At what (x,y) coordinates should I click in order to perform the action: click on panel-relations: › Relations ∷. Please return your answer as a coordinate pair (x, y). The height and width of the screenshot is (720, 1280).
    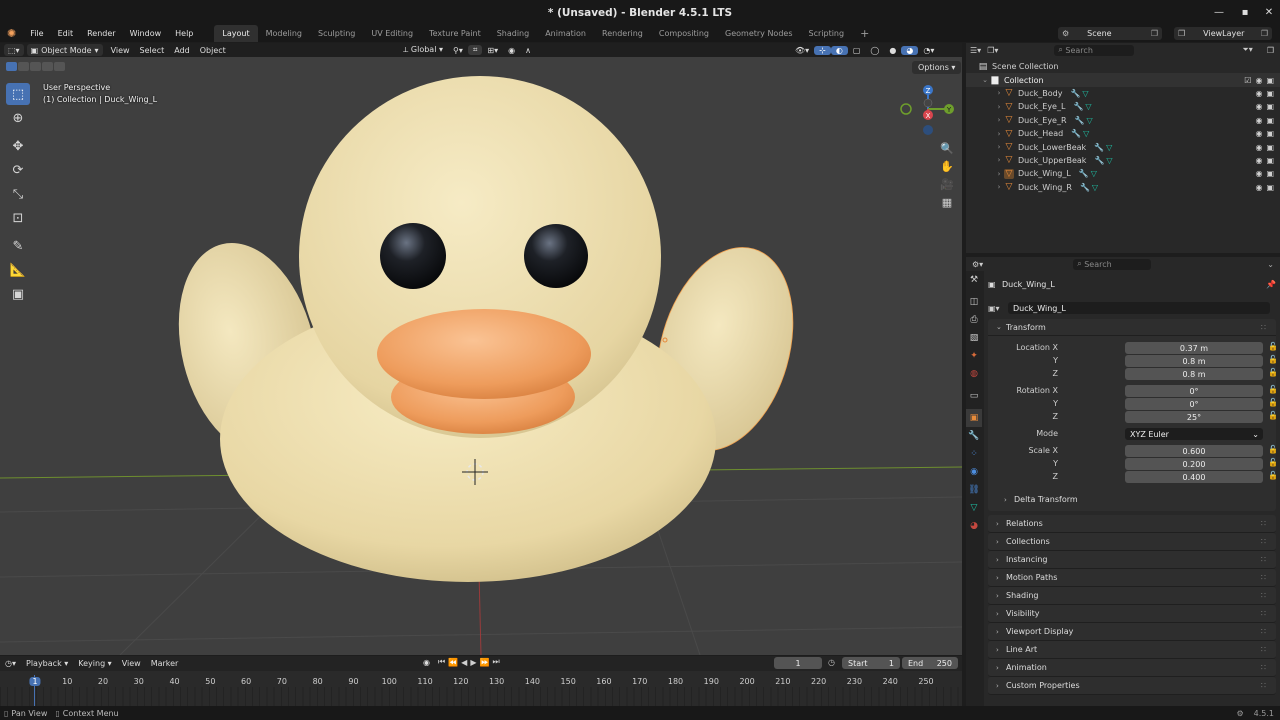
    Looking at the image, I should click on (1132, 524).